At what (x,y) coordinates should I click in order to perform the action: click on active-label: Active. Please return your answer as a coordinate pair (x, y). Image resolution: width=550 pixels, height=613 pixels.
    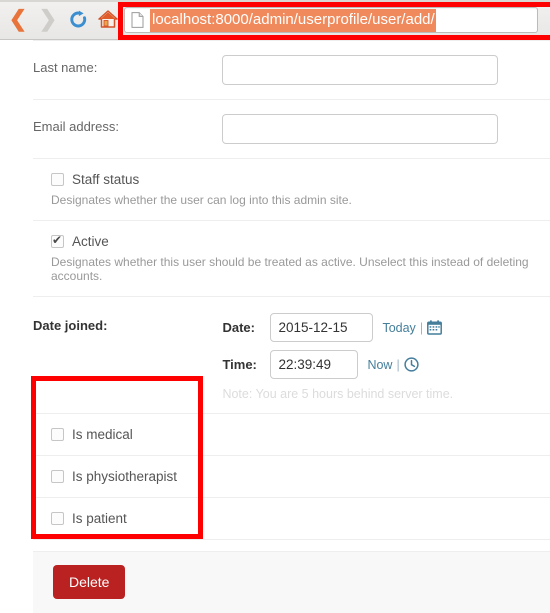
    Looking at the image, I should click on (90, 241).